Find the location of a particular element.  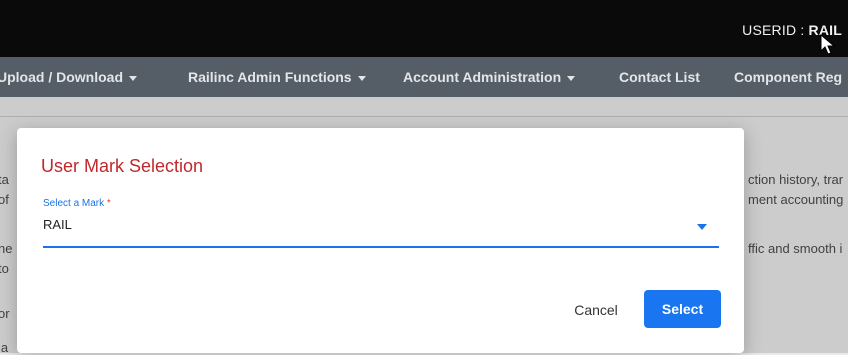

nav-item-component-registry: Component Reg is located at coordinates (788, 77).